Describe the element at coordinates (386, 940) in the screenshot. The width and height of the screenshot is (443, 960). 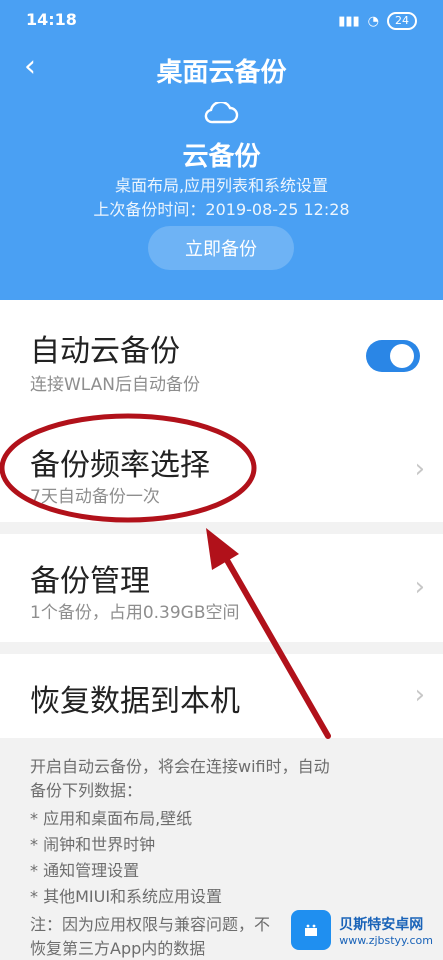
I see `watermark-url: www.zjbstyy.com` at that location.